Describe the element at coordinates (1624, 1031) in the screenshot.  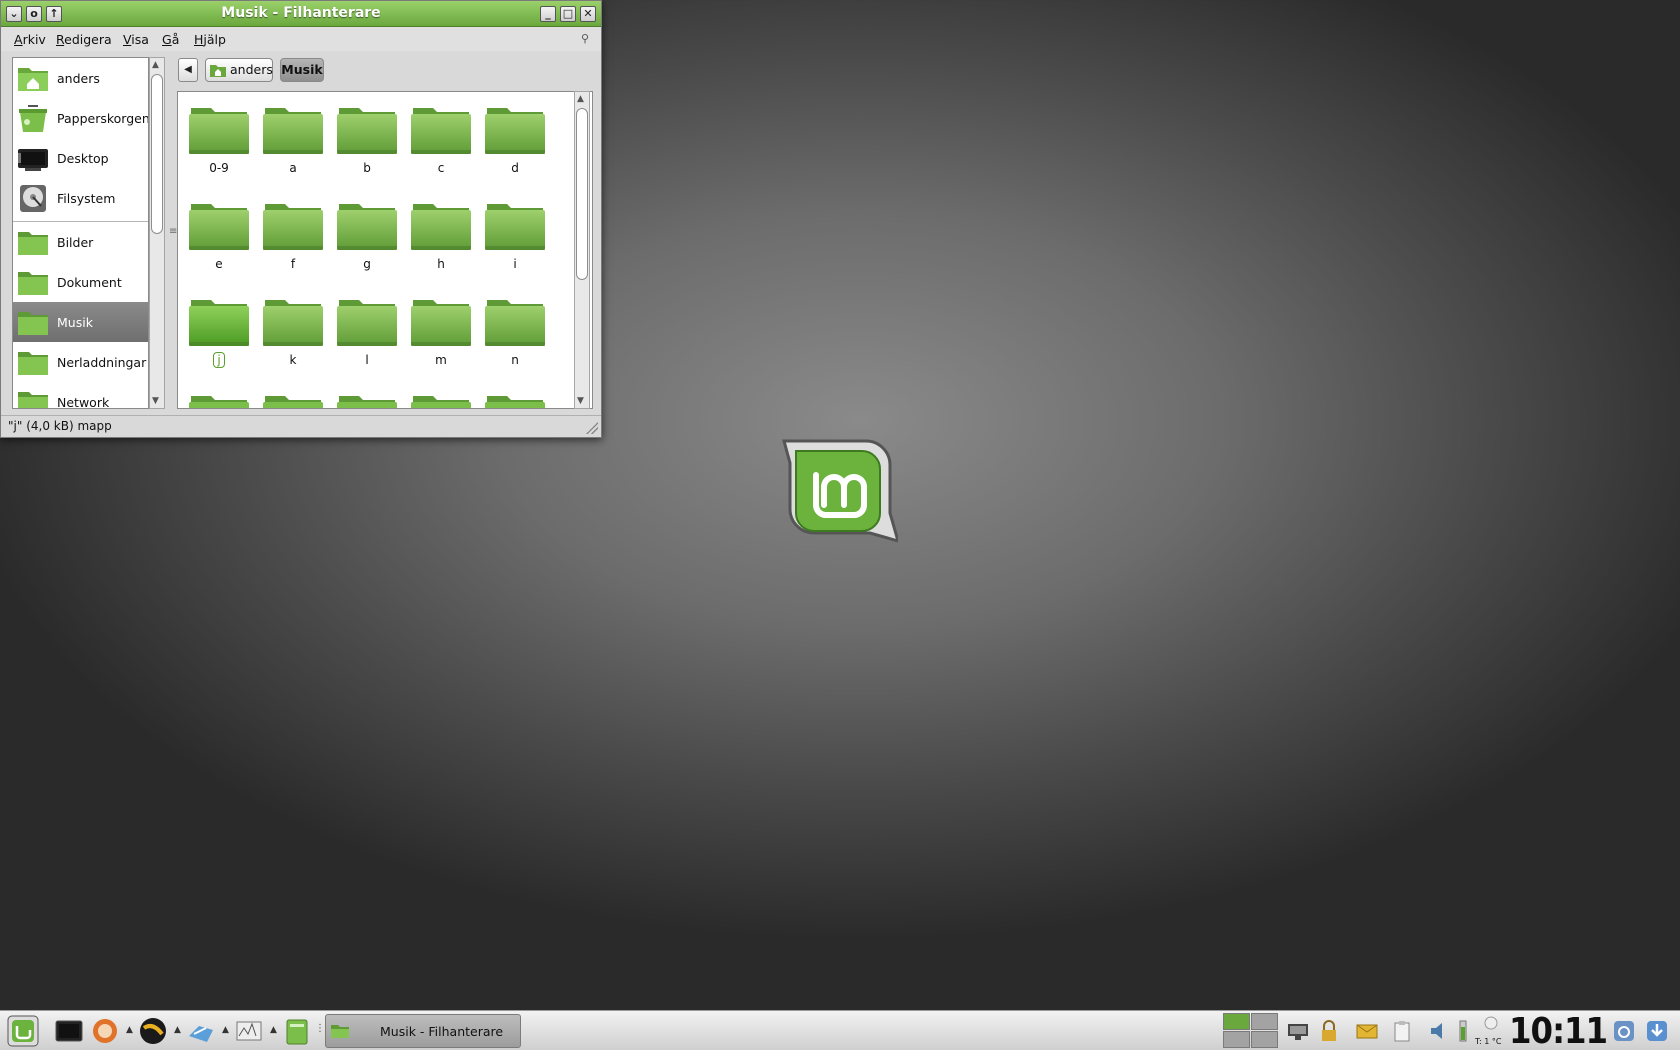
I see `logout-icon` at that location.